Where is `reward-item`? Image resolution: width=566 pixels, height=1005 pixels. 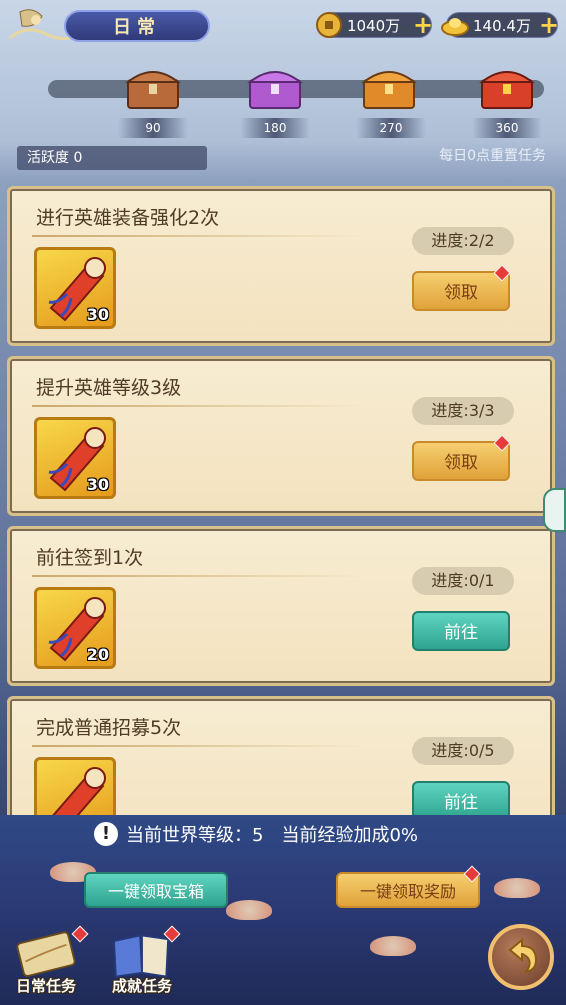
reward-item is located at coordinates (75, 786).